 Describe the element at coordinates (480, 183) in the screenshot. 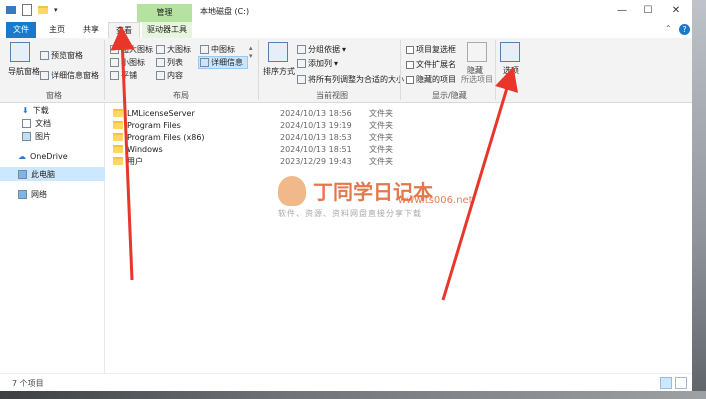

I see `arrow-to-options` at that location.